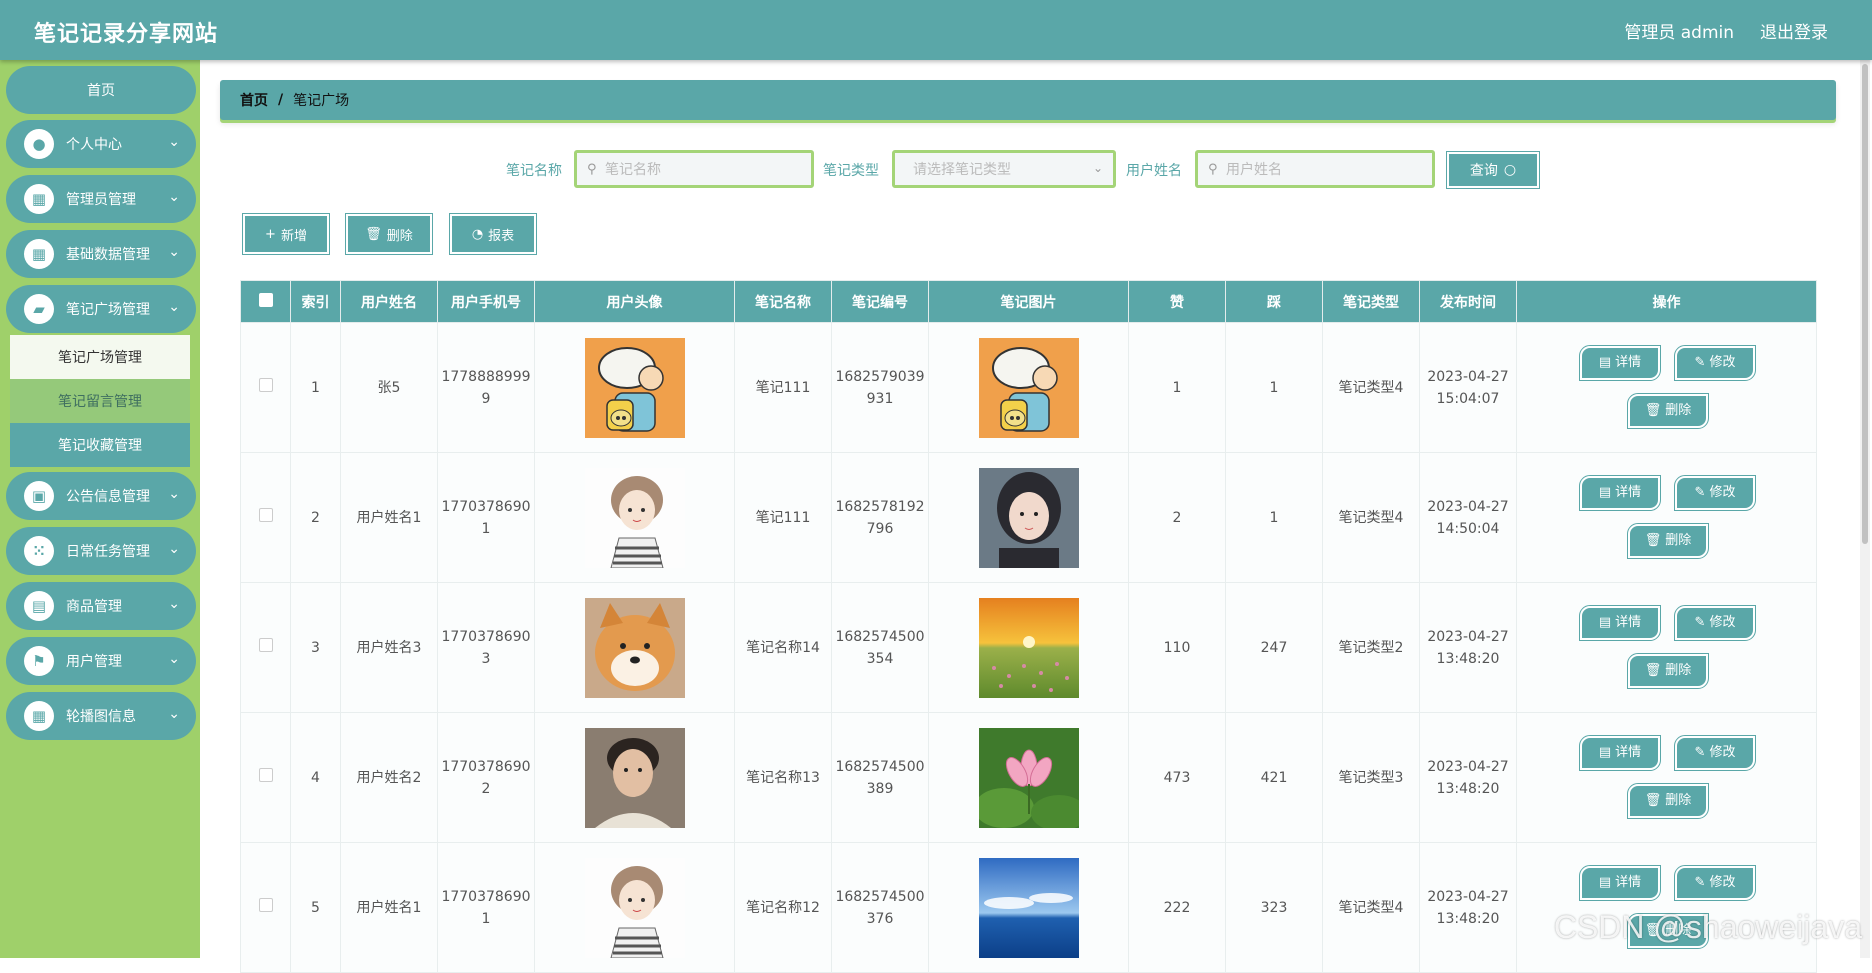 The image size is (1872, 973). I want to click on pencil-icon: ✎, so click(1700, 622).